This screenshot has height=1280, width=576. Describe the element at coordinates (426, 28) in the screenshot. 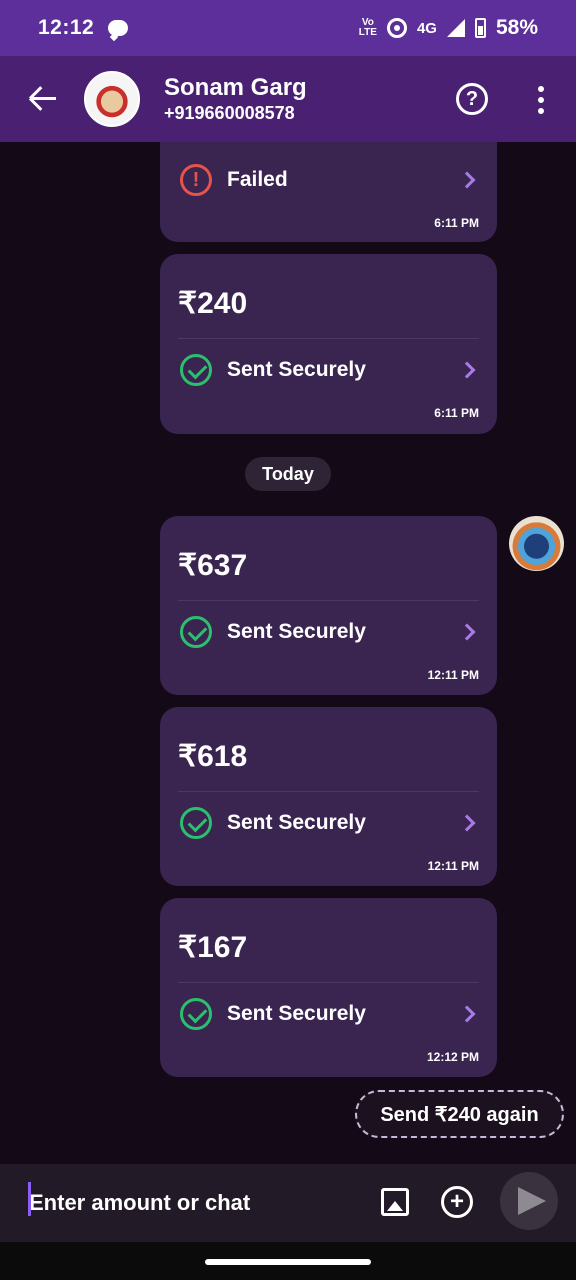

I see `network-type: 4G` at that location.